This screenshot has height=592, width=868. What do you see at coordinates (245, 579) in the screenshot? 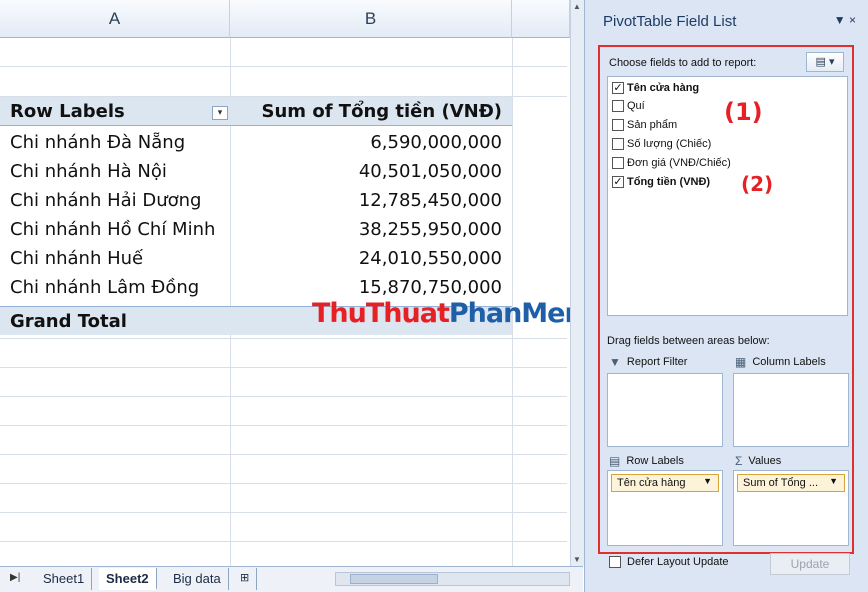
I see `insert-sheet-icon: ⊞` at bounding box center [245, 579].